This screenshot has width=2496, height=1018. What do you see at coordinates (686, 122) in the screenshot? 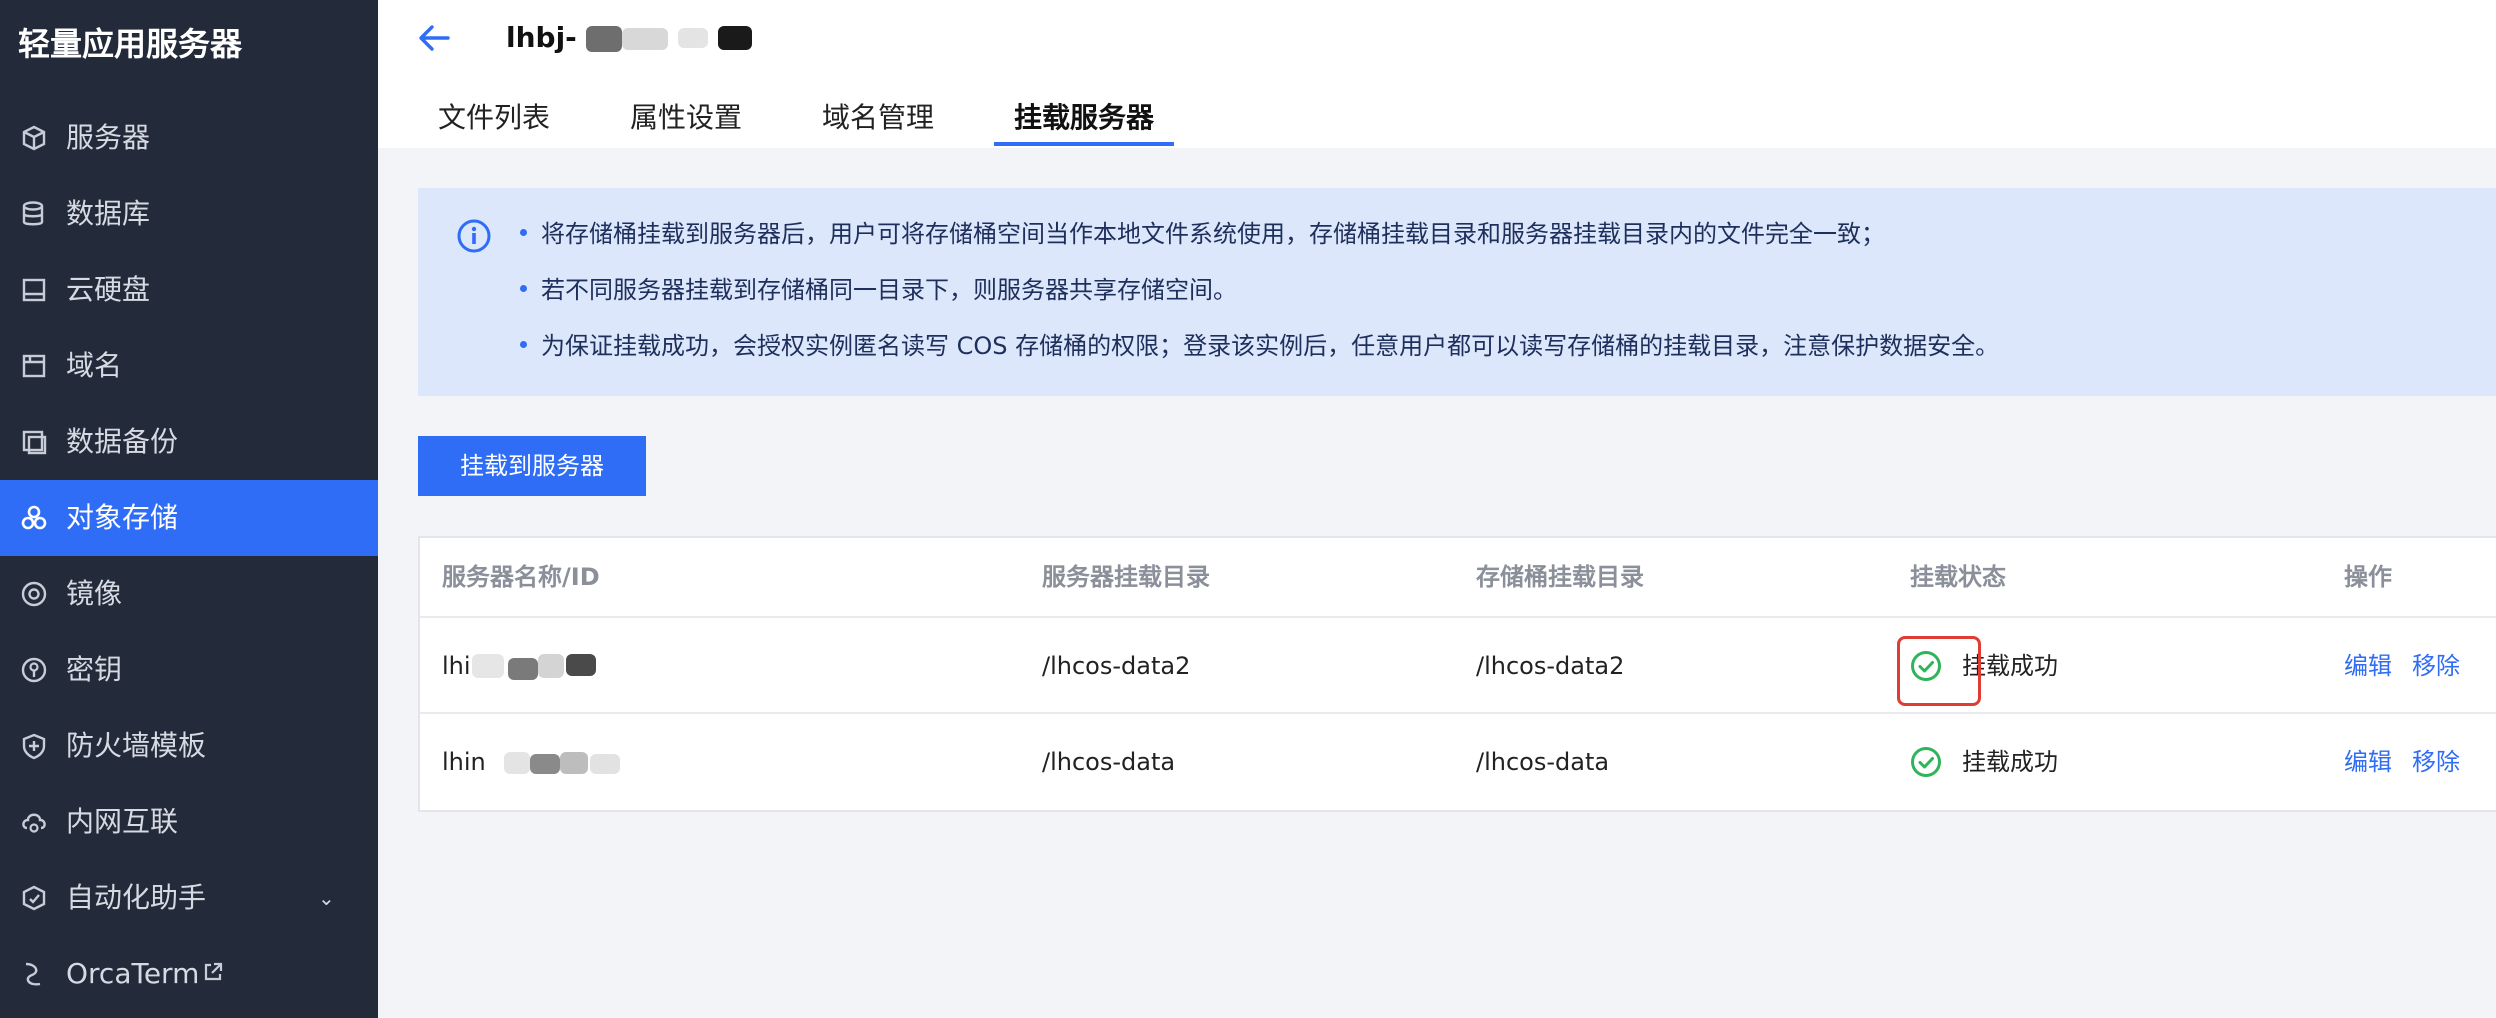
I see `tab-properties: 属性设置` at bounding box center [686, 122].